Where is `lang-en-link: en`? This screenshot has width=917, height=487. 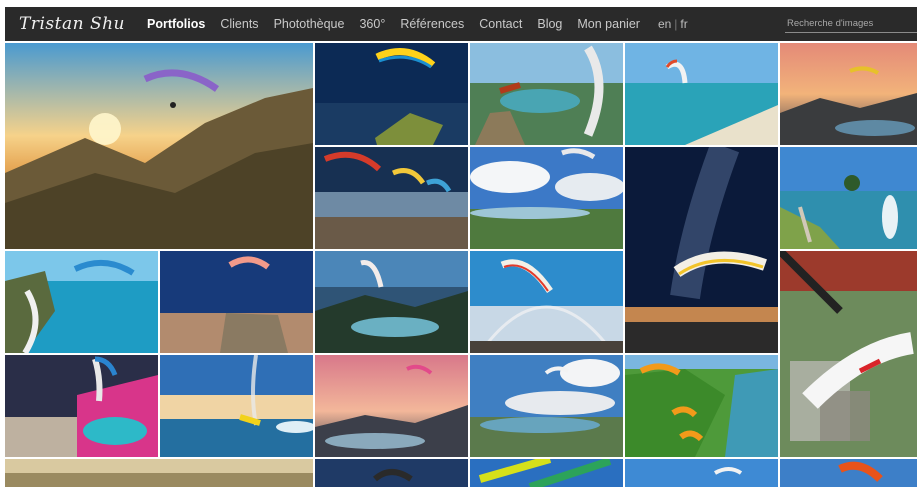 lang-en-link: en is located at coordinates (664, 24).